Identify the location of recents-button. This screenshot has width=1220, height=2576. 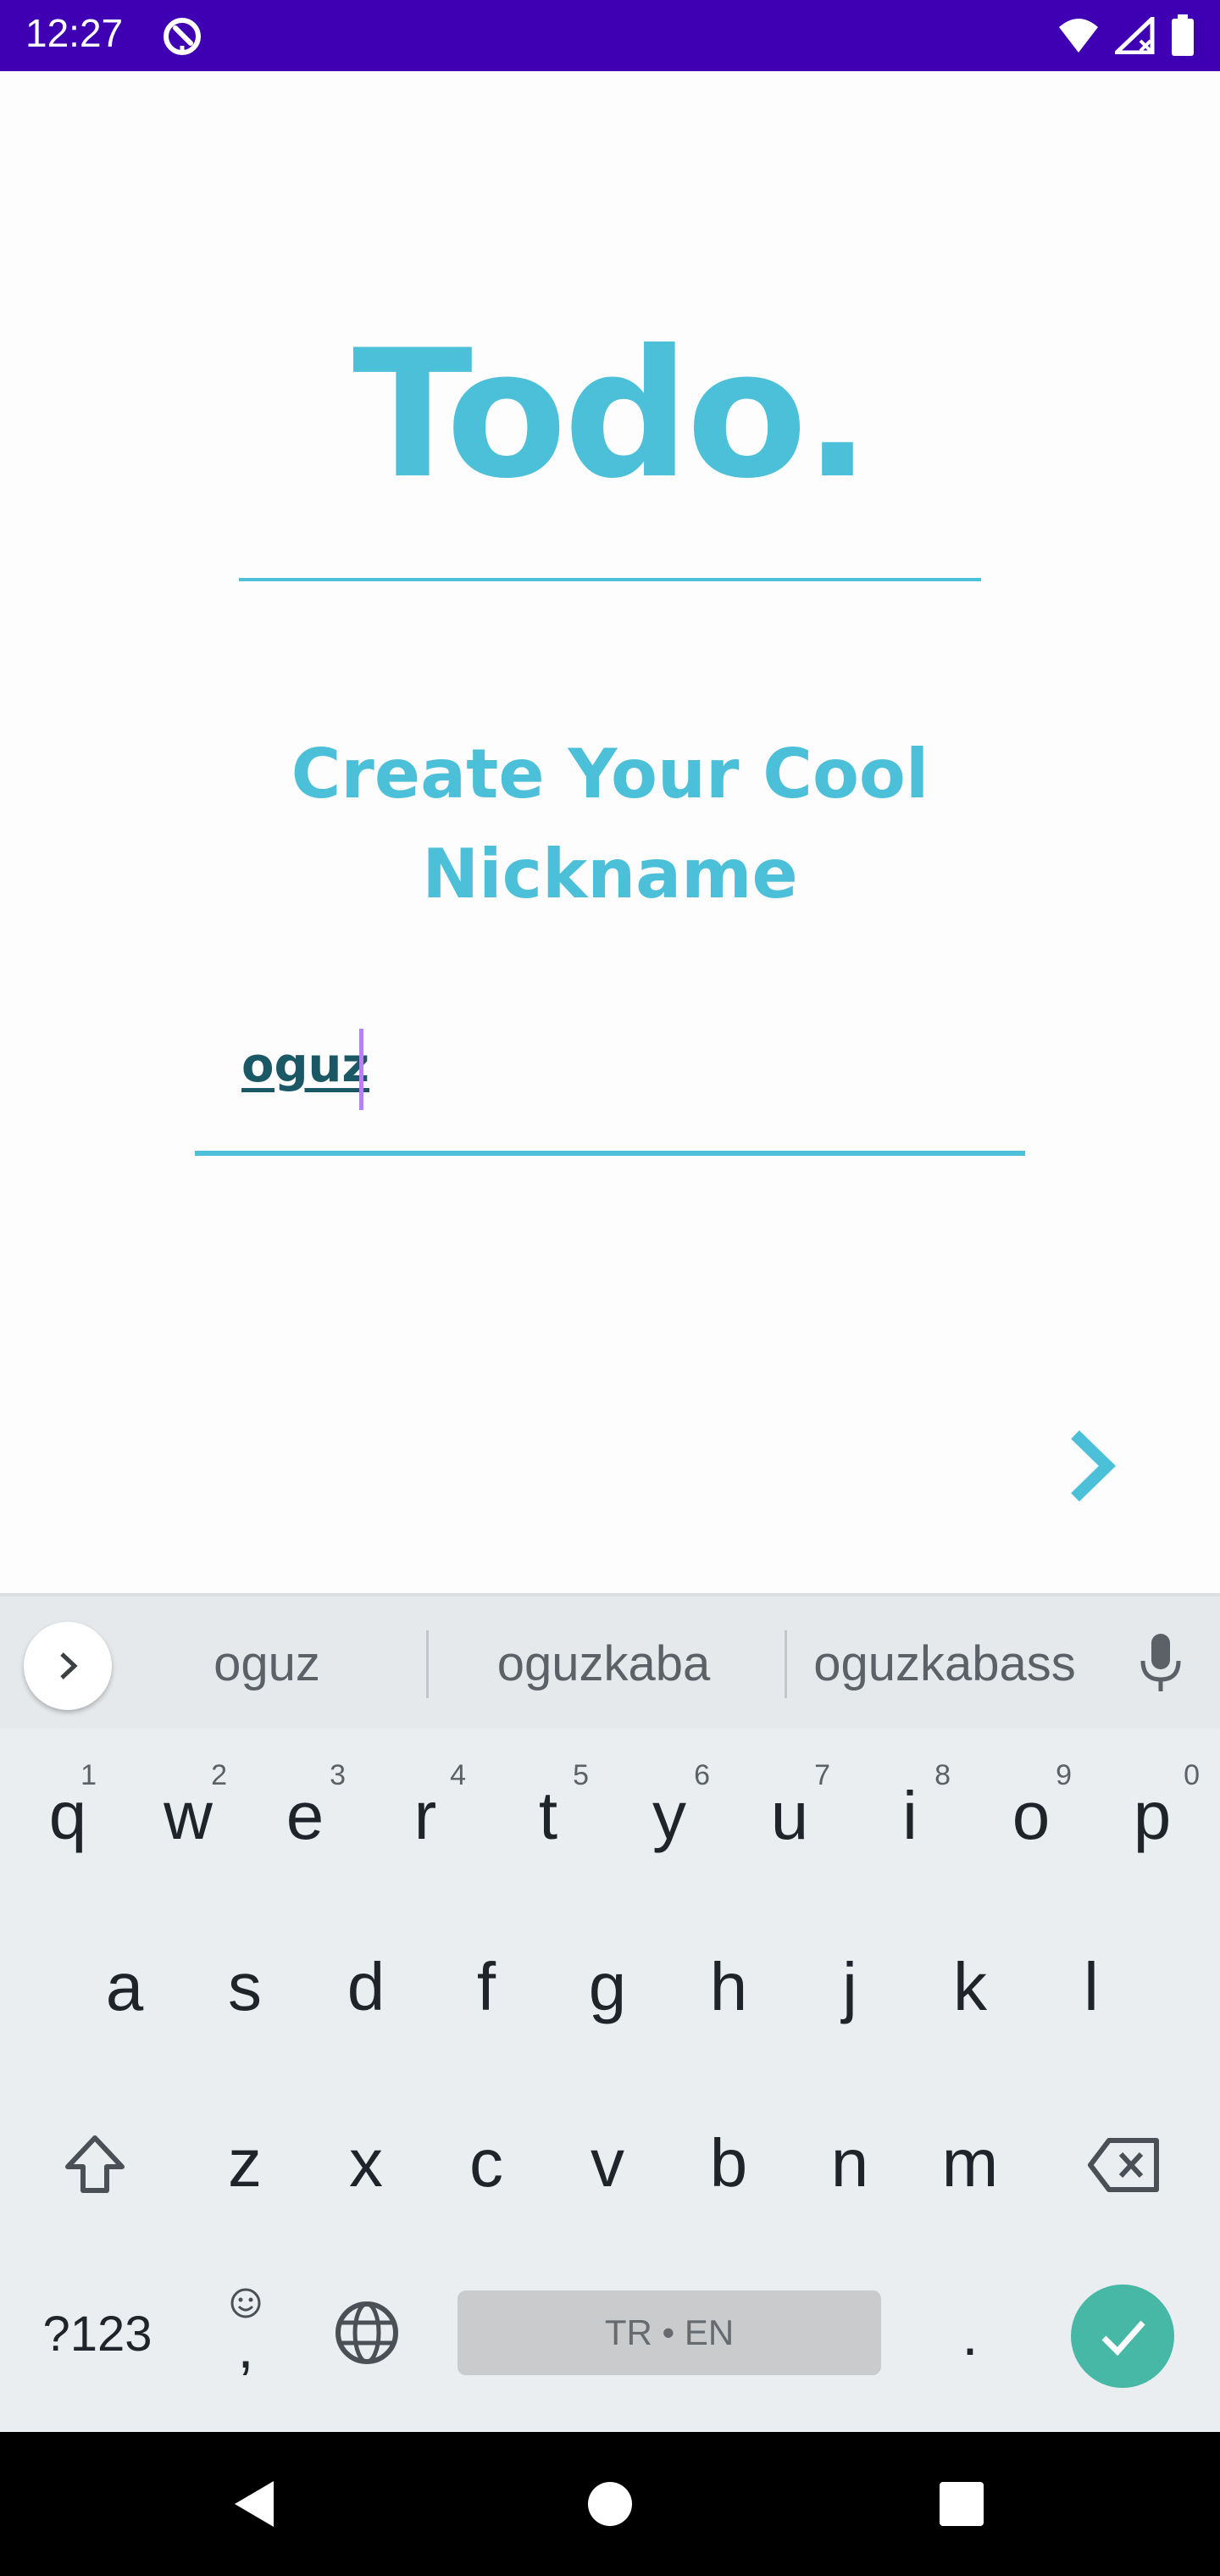
(961, 2504).